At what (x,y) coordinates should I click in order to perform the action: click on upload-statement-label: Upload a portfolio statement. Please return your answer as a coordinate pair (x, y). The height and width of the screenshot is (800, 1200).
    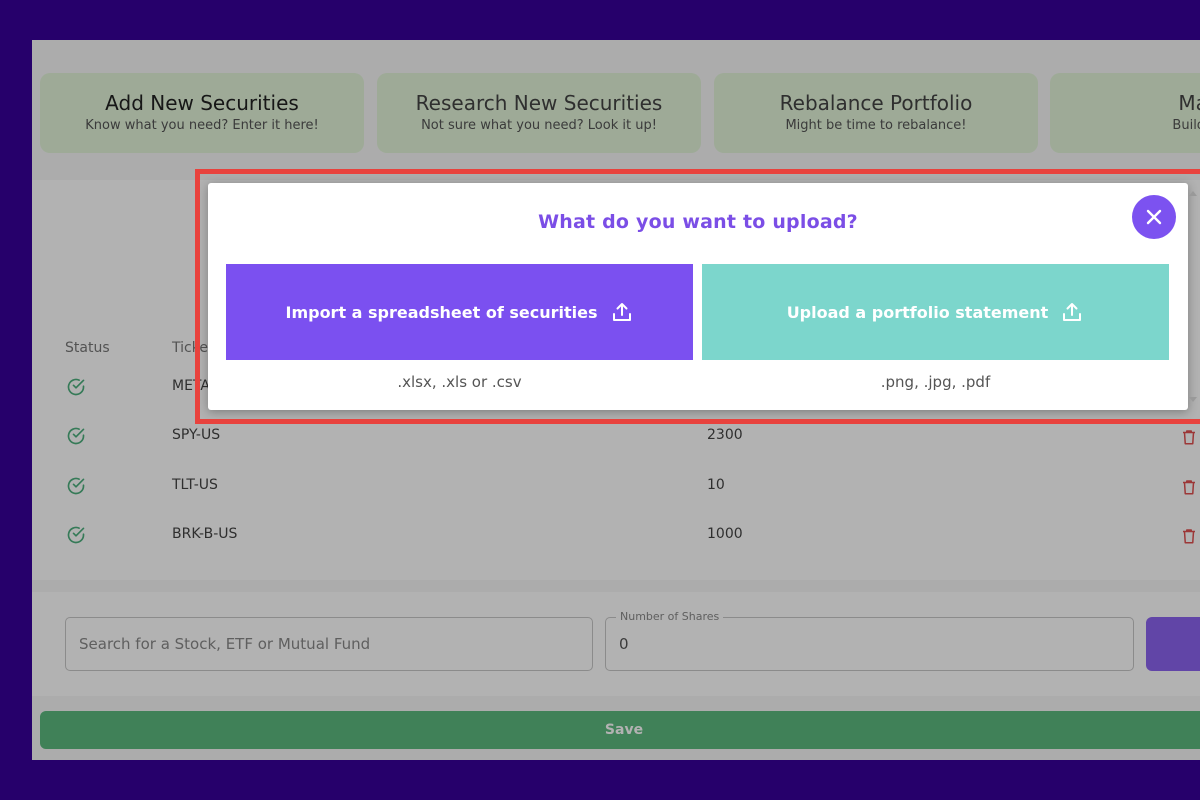
    Looking at the image, I should click on (917, 312).